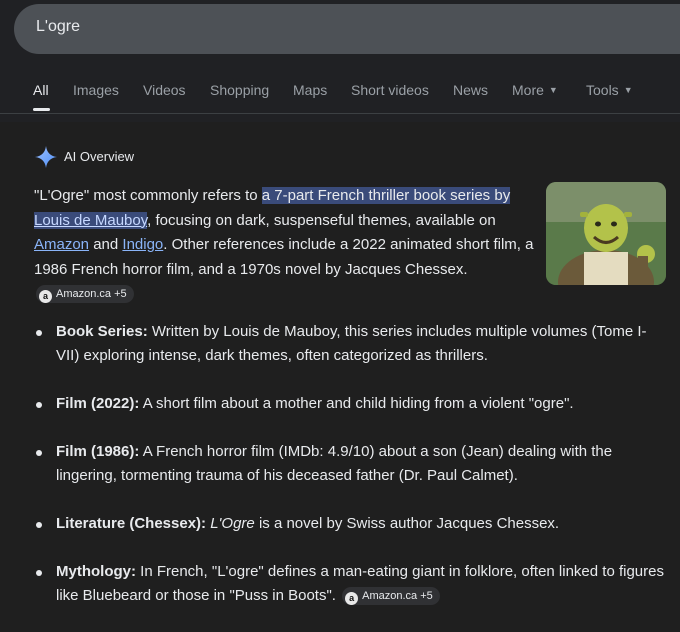 This screenshot has width=680, height=632. Describe the element at coordinates (106, 244) in the screenshot. I see `summary-text: and` at that location.